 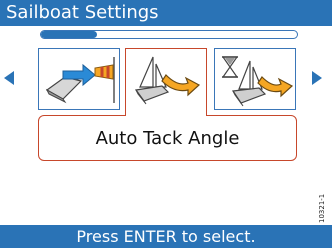 I want to click on scroll-right-arrow-icon, so click(x=317, y=78).